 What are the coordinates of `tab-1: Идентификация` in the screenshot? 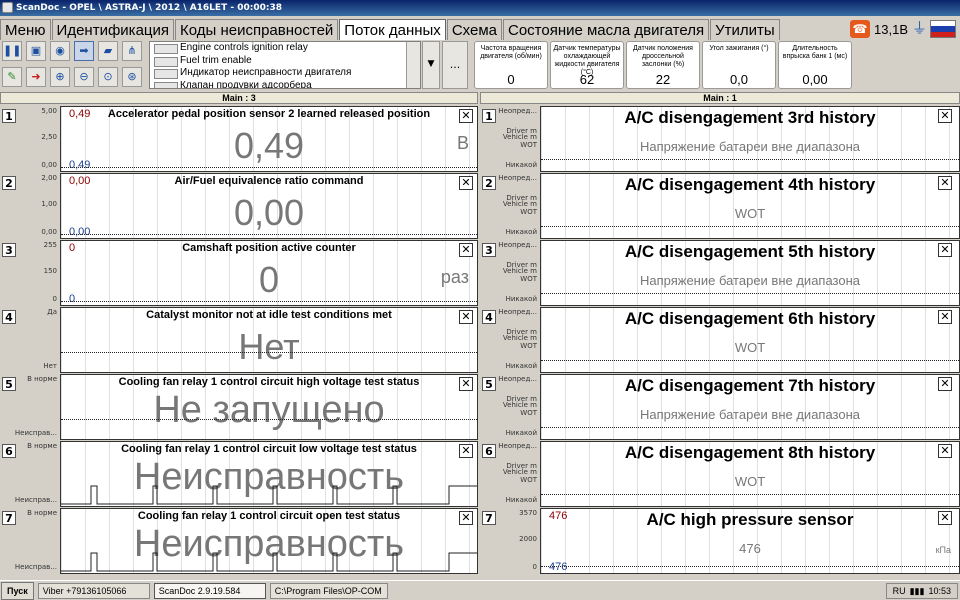 It's located at (113, 29).